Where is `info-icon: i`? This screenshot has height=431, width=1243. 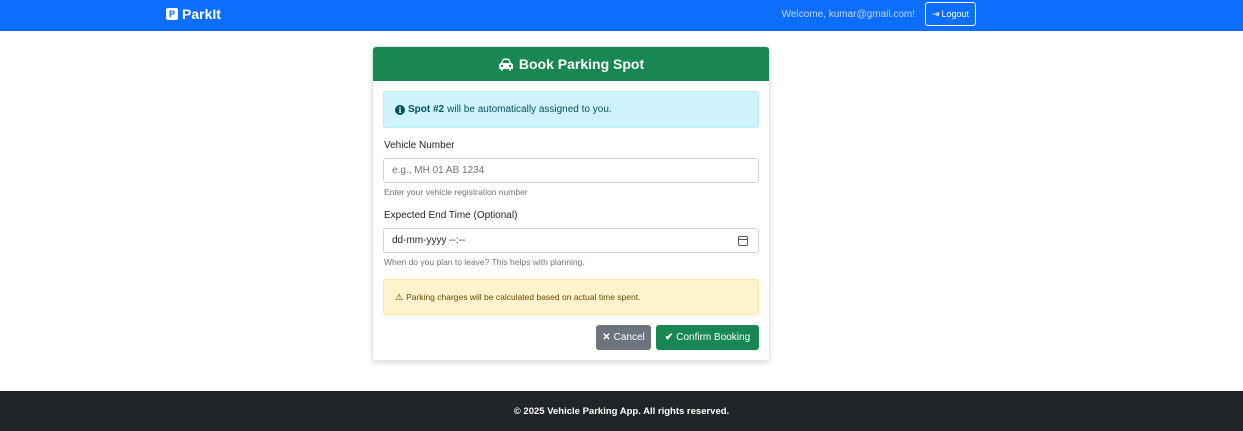
info-icon: i is located at coordinates (400, 109).